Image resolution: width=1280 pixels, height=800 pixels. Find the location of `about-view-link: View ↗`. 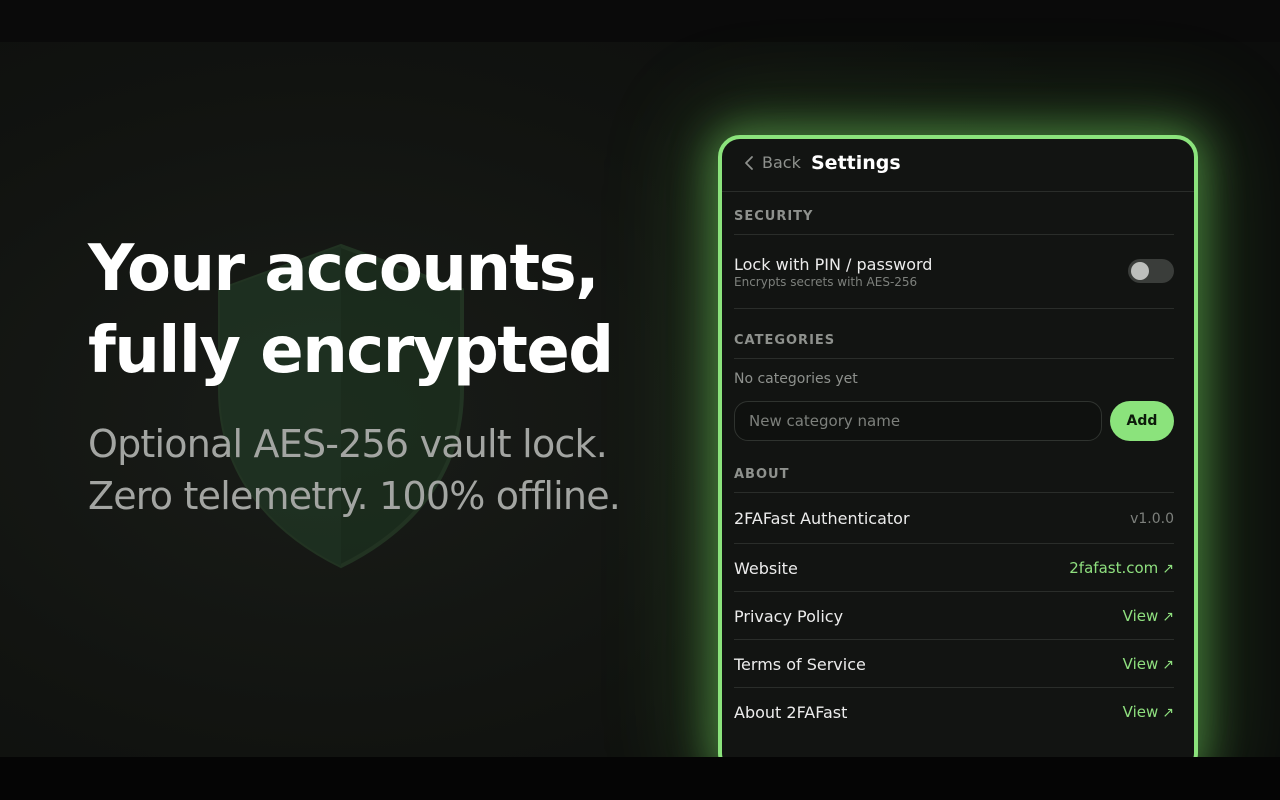

about-view-link: View ↗ is located at coordinates (1148, 712).